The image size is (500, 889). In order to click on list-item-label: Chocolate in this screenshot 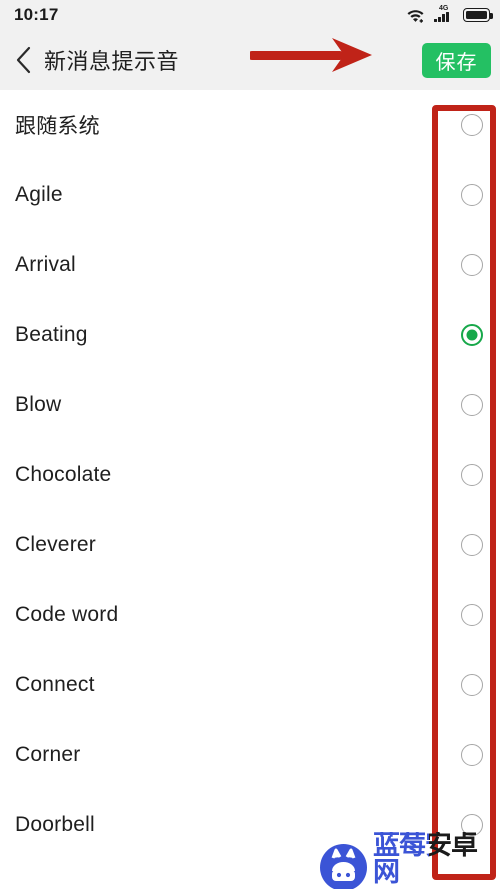, I will do `click(63, 474)`.